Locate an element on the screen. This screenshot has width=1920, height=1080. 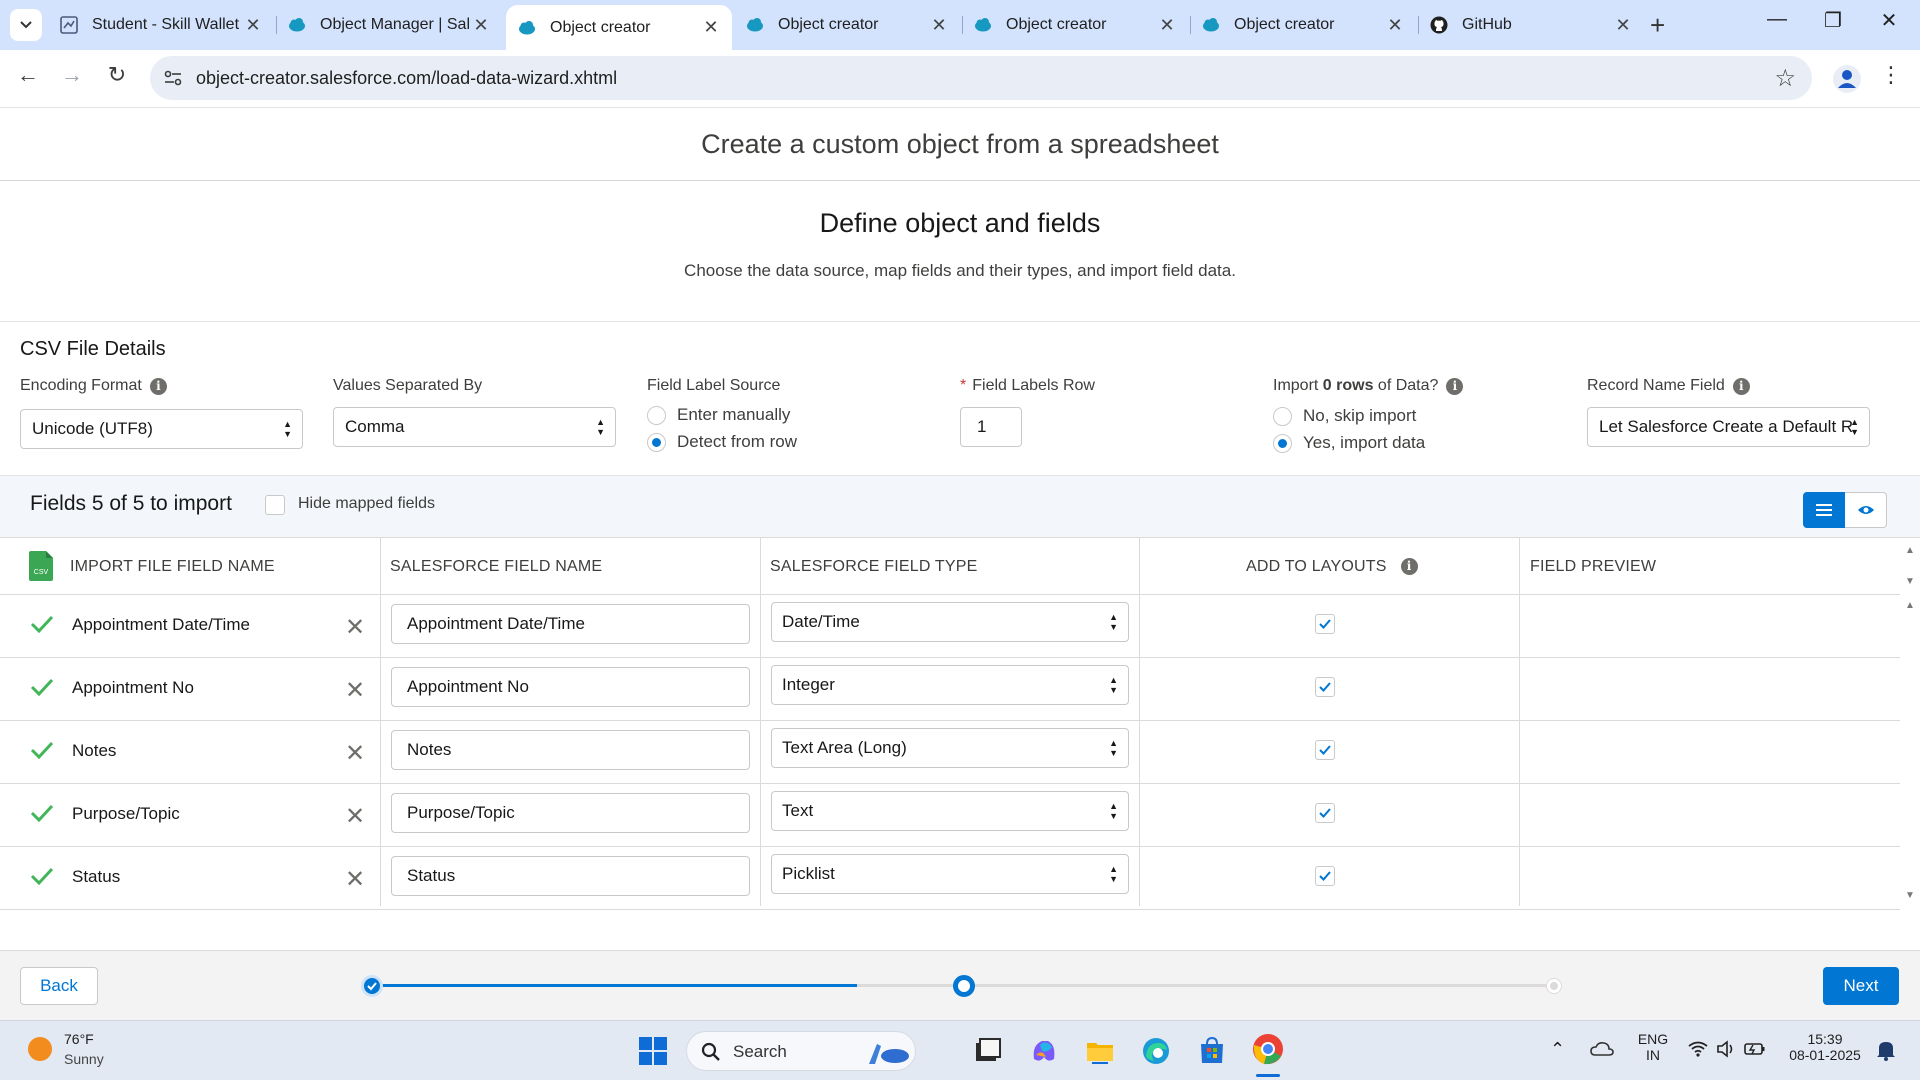
labels-row-input: 1 is located at coordinates (991, 427).